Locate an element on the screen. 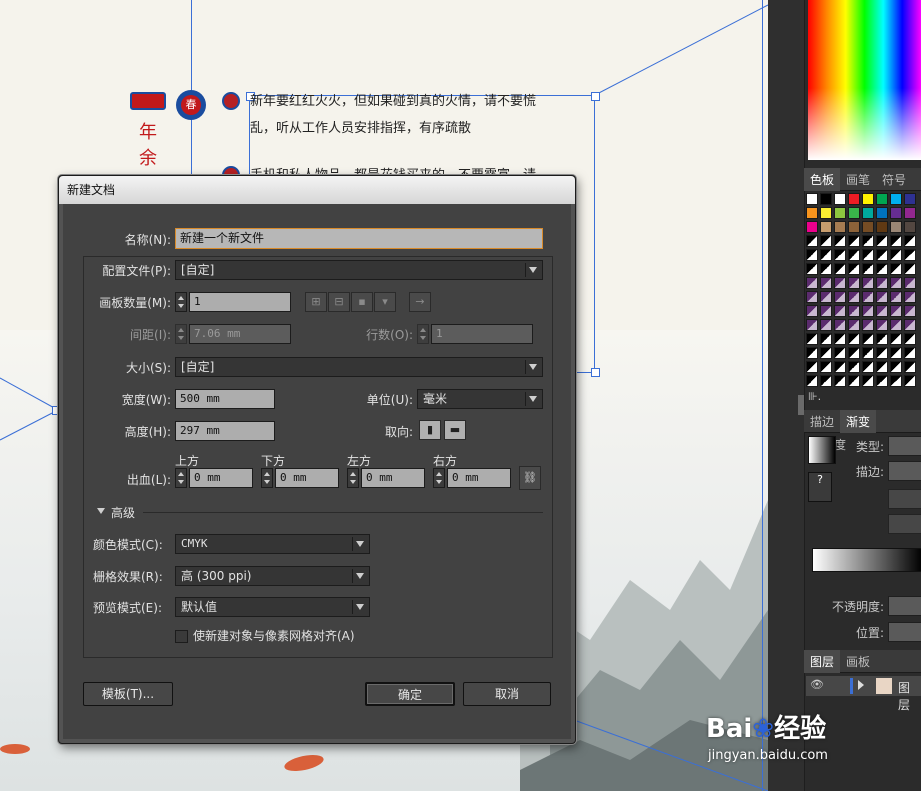 This screenshot has height=791, width=921. bleed-top-stepper is located at coordinates (181, 478).